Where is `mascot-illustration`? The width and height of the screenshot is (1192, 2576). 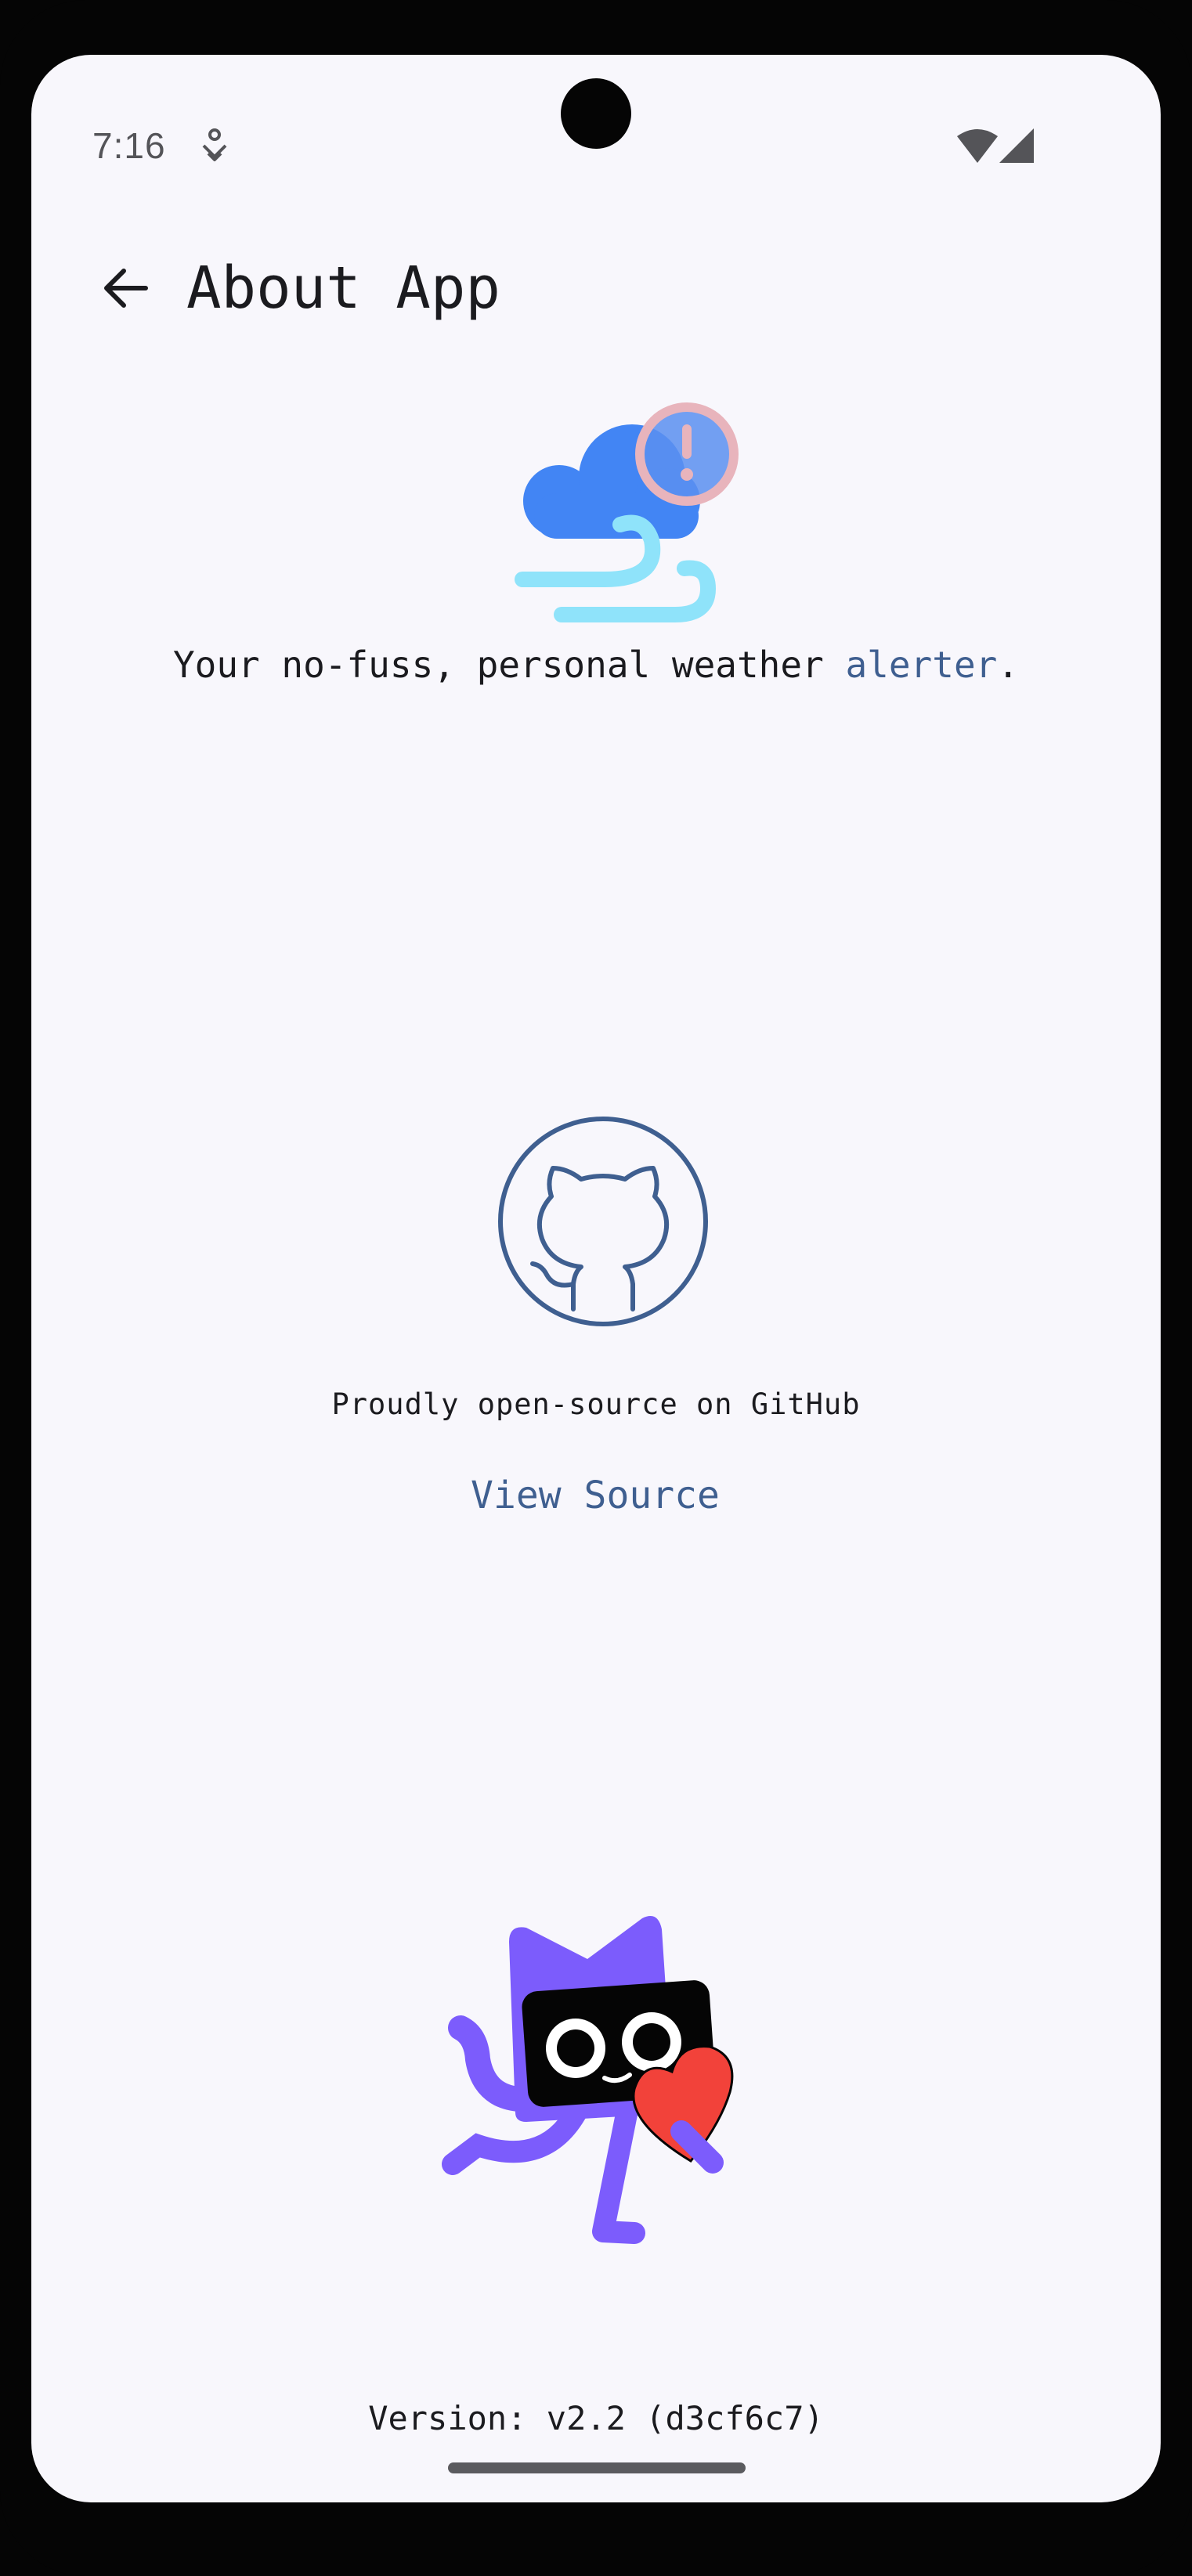
mascot-illustration is located at coordinates (588, 2080).